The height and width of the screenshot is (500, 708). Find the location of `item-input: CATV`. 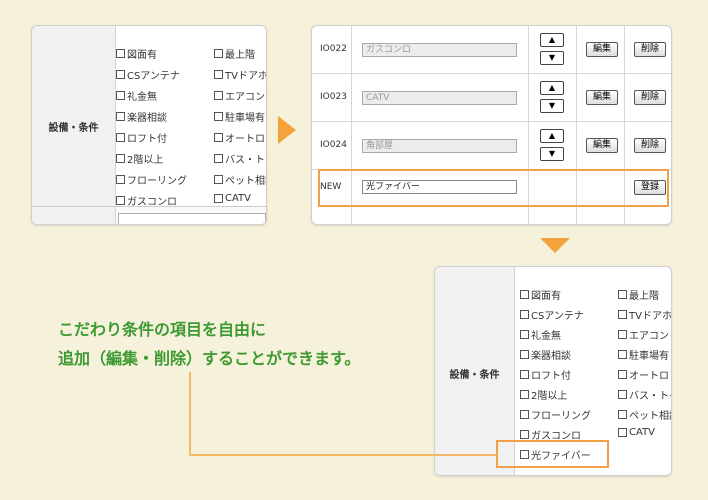

item-input: CATV is located at coordinates (439, 98).